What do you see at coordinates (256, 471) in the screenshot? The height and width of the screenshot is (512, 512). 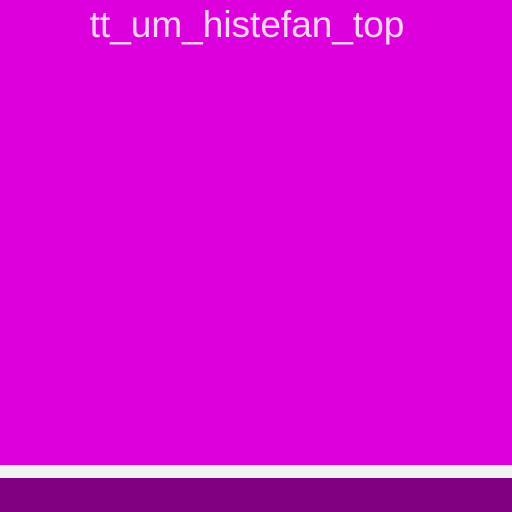 I see `divider` at bounding box center [256, 471].